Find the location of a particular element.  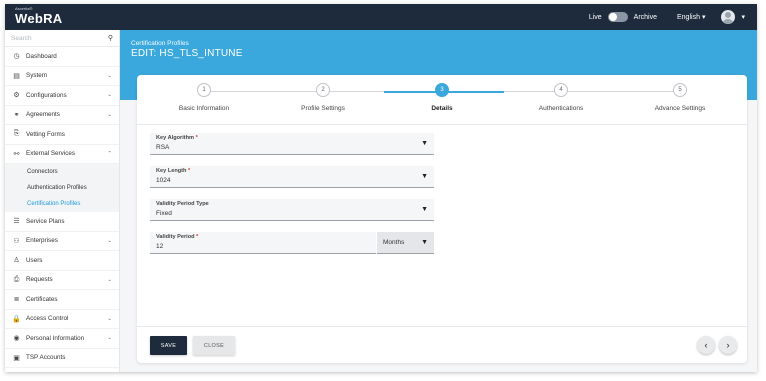

step-number: 3 is located at coordinates (442, 90).